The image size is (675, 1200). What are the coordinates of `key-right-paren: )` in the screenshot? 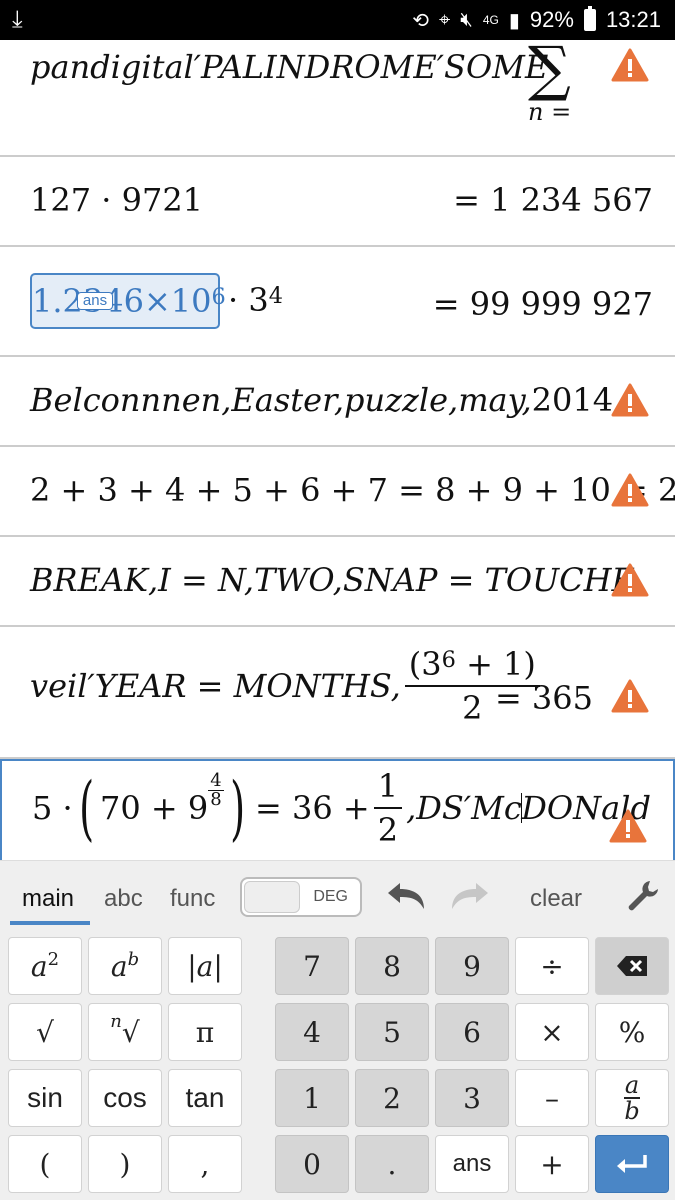 It's located at (125, 1164).